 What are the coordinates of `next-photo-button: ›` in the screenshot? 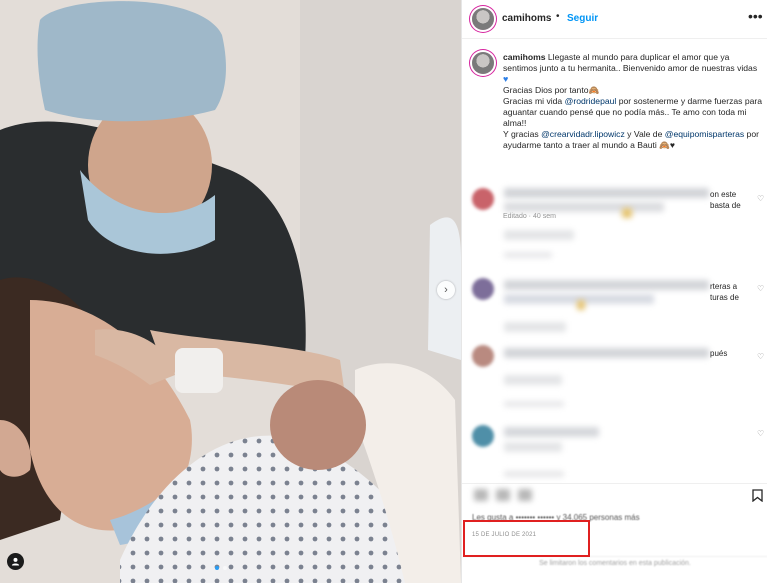 It's located at (446, 290).